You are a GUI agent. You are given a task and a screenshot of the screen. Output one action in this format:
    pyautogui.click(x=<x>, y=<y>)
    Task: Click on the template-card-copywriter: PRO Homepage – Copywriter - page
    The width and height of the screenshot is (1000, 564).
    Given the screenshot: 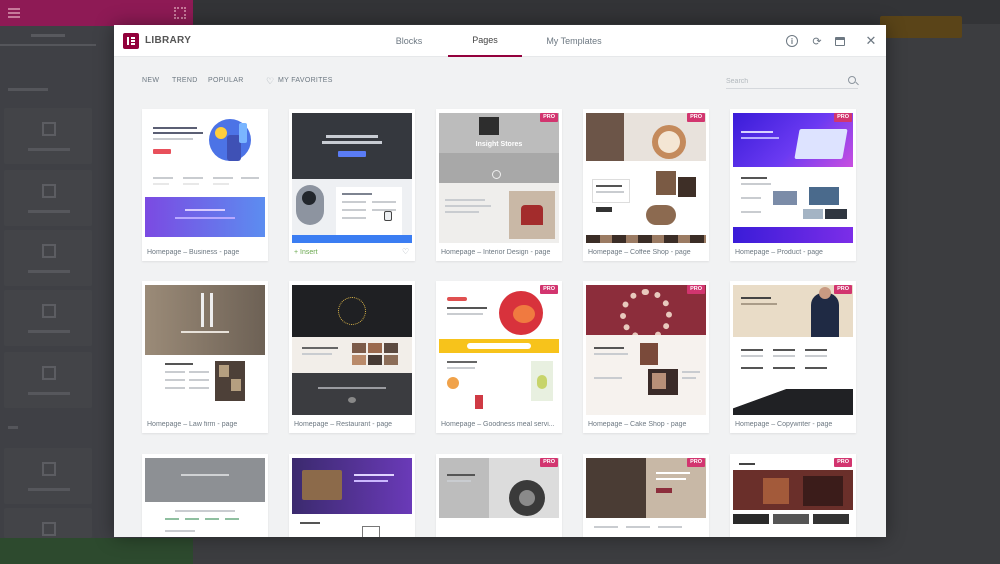 What is the action you would take?
    pyautogui.click(x=793, y=357)
    